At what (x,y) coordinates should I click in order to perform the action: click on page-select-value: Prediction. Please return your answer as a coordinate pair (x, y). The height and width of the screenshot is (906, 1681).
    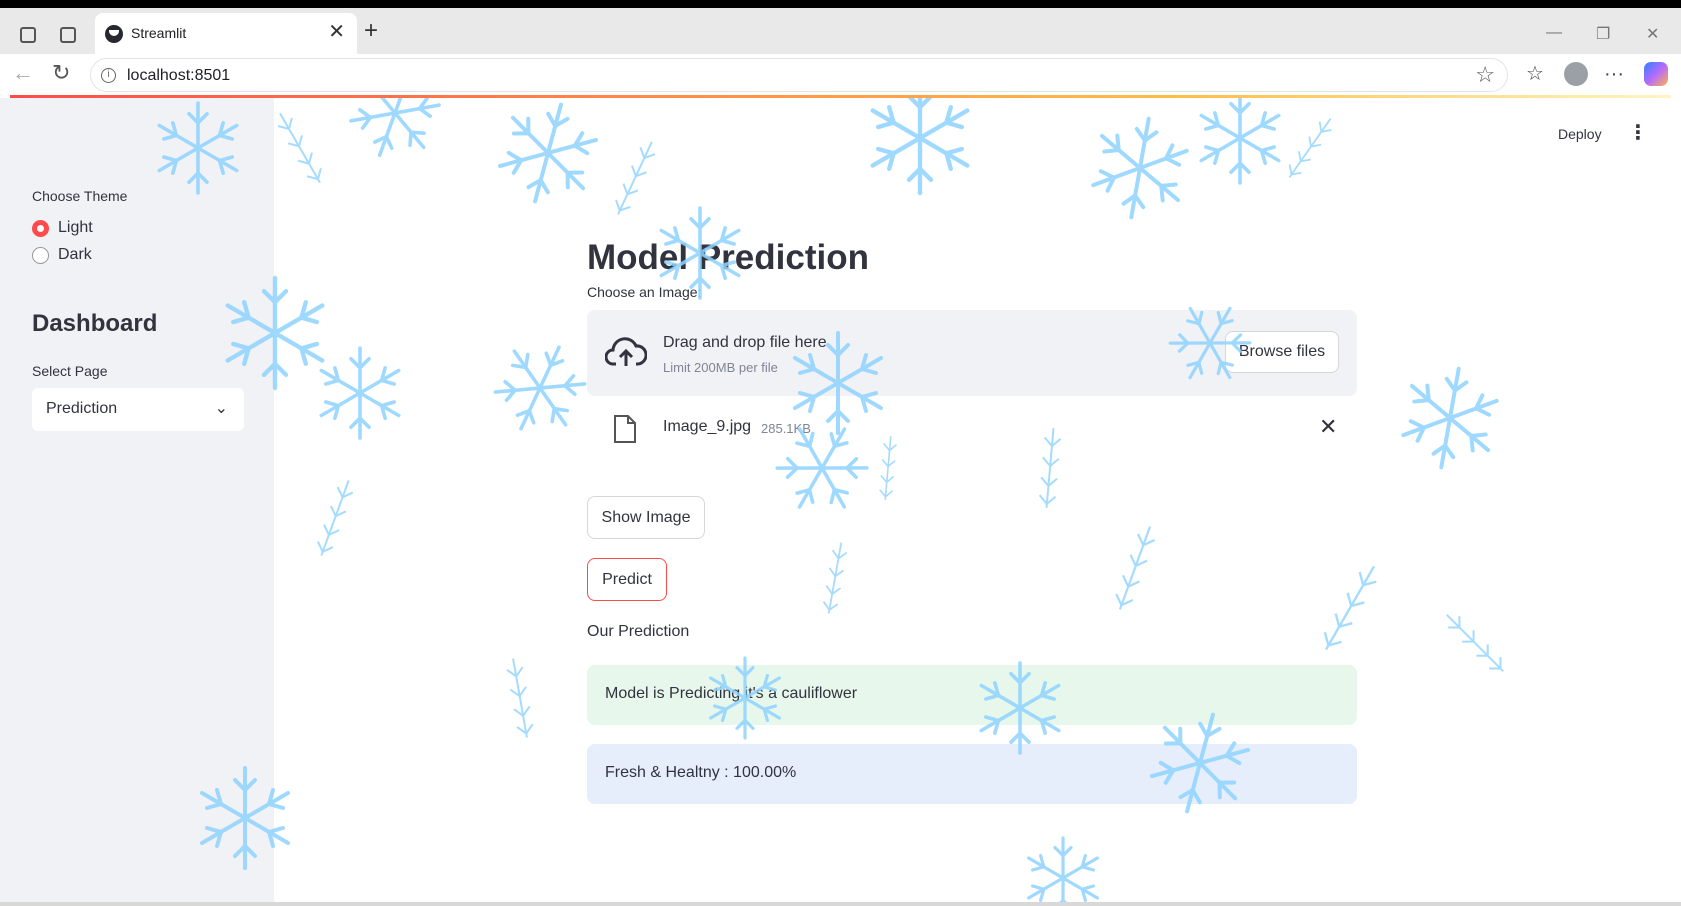
    Looking at the image, I should click on (82, 408).